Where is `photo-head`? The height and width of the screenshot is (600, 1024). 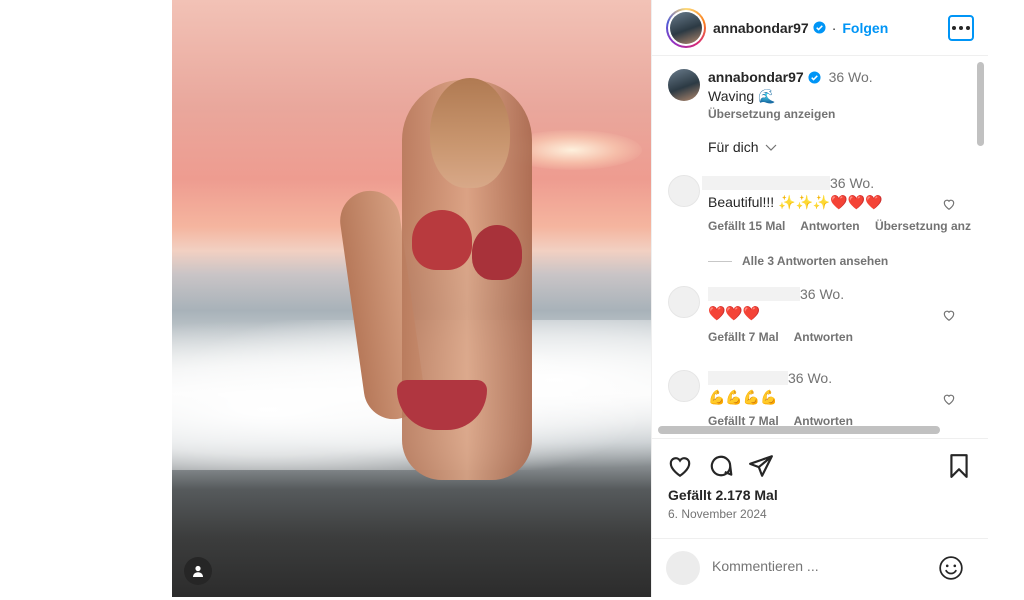 photo-head is located at coordinates (470, 133).